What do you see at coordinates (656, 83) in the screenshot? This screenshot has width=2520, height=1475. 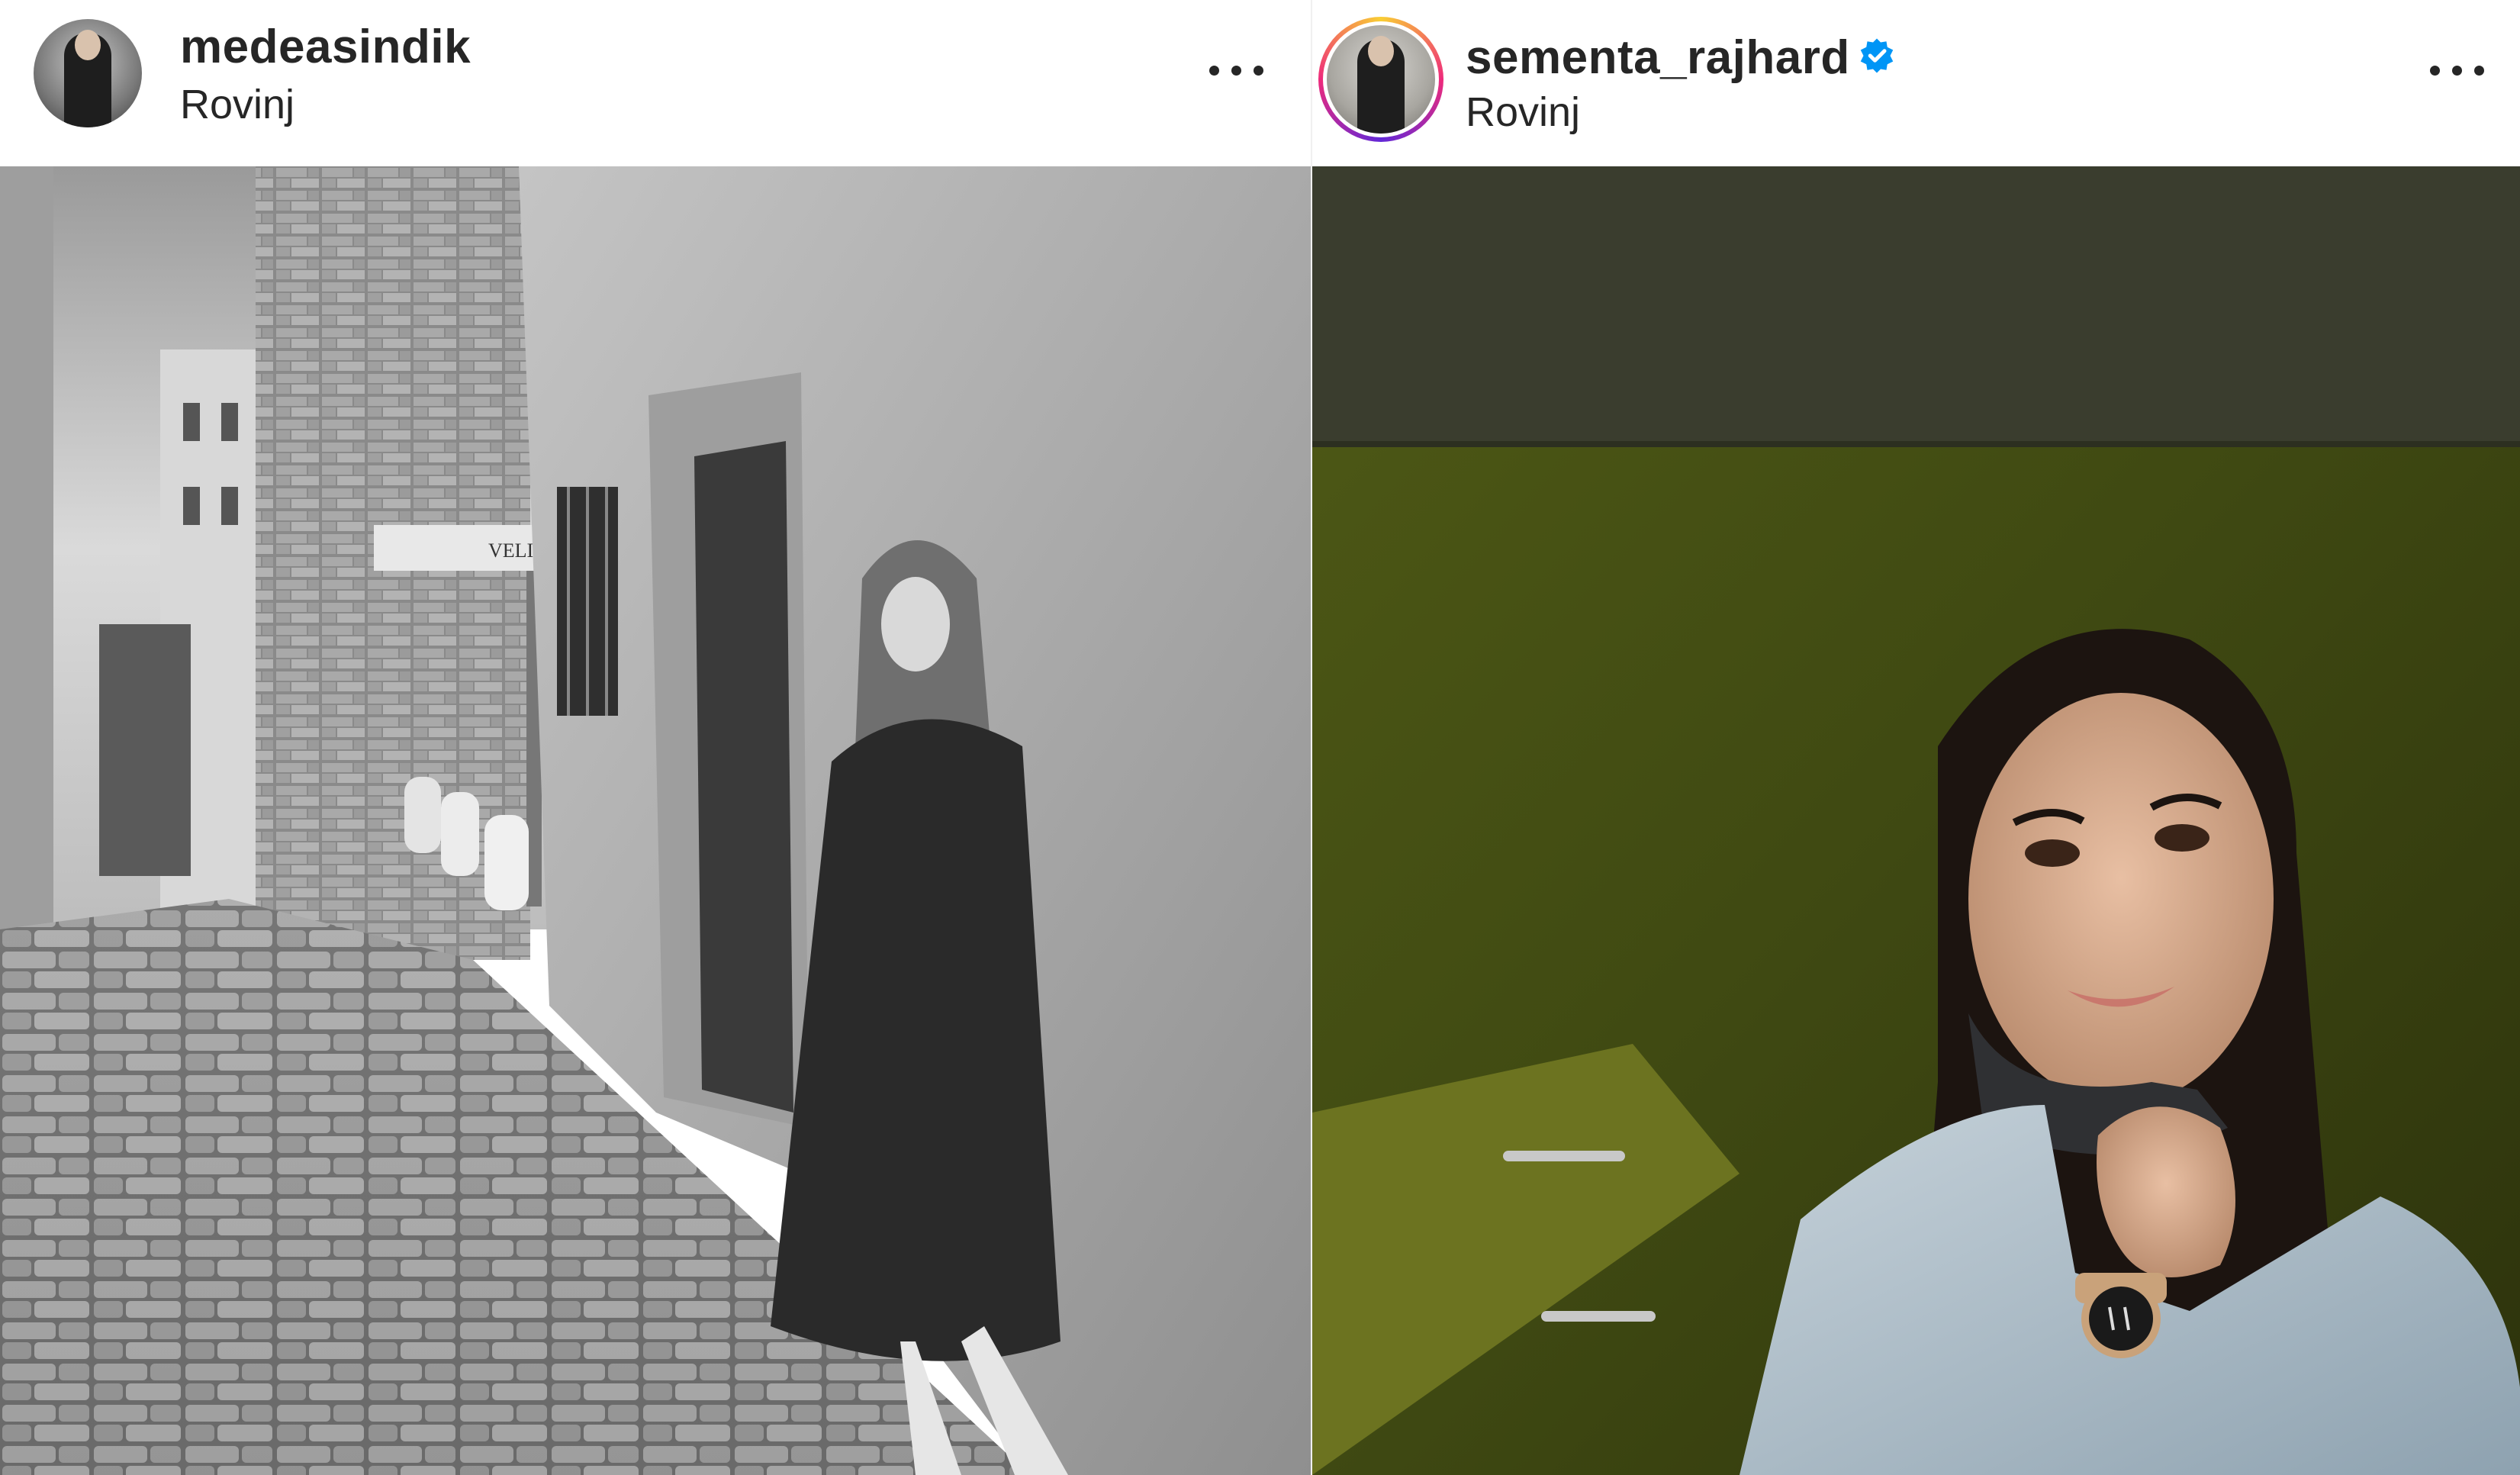 I see `post-header: medeasindik Rovinj` at bounding box center [656, 83].